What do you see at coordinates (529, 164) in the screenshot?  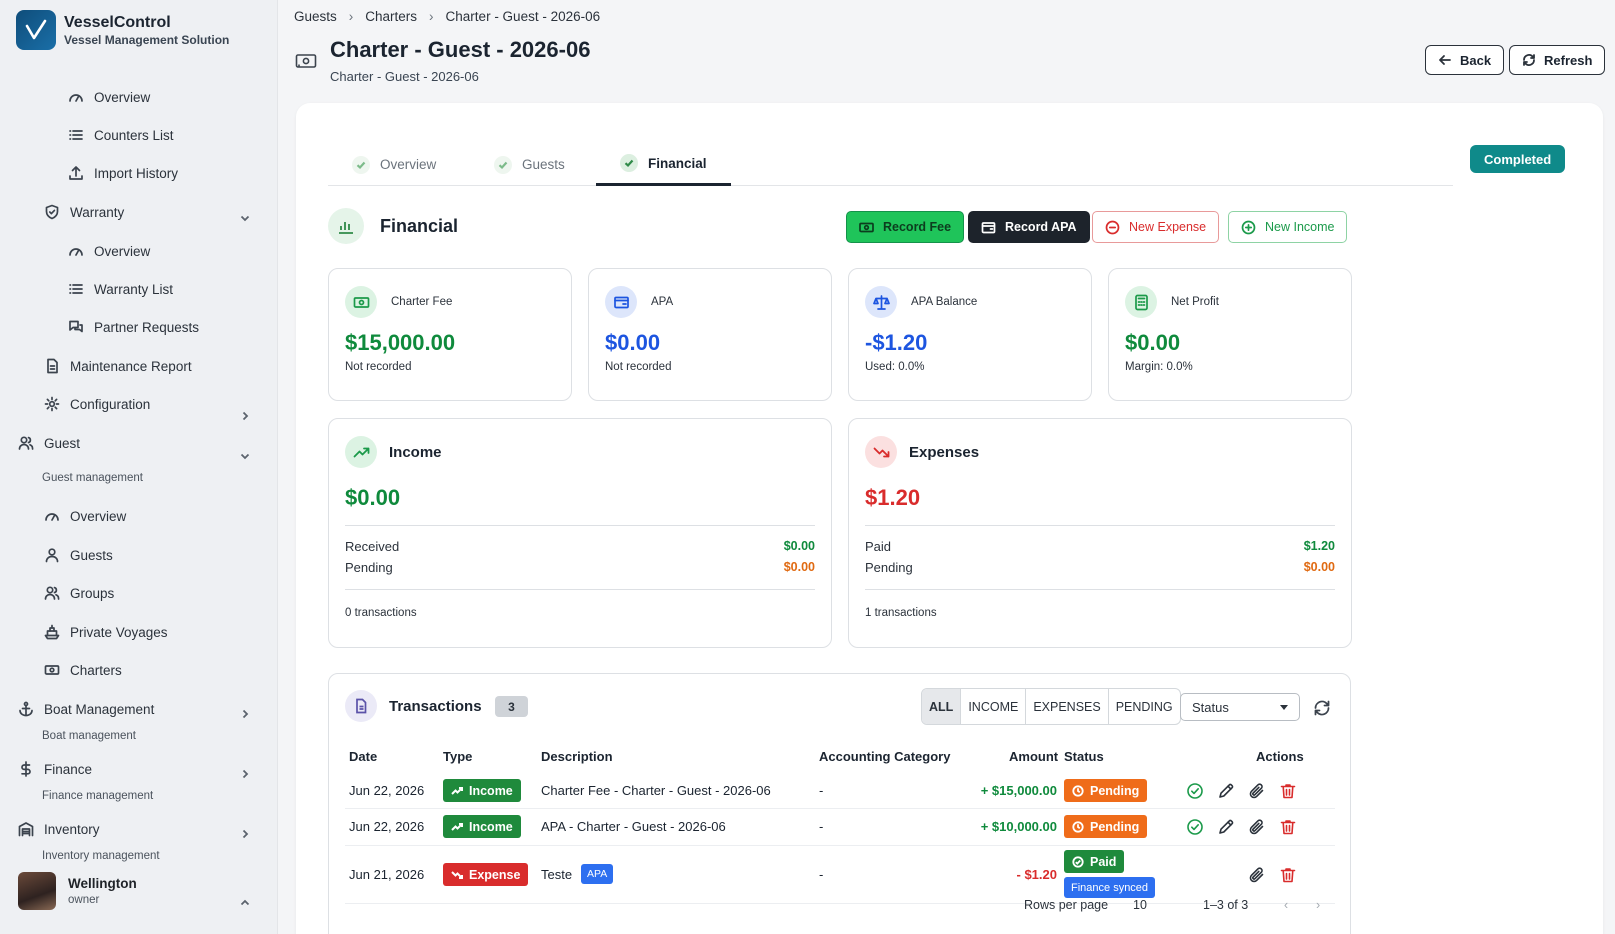 I see `tab-guests: Guests` at bounding box center [529, 164].